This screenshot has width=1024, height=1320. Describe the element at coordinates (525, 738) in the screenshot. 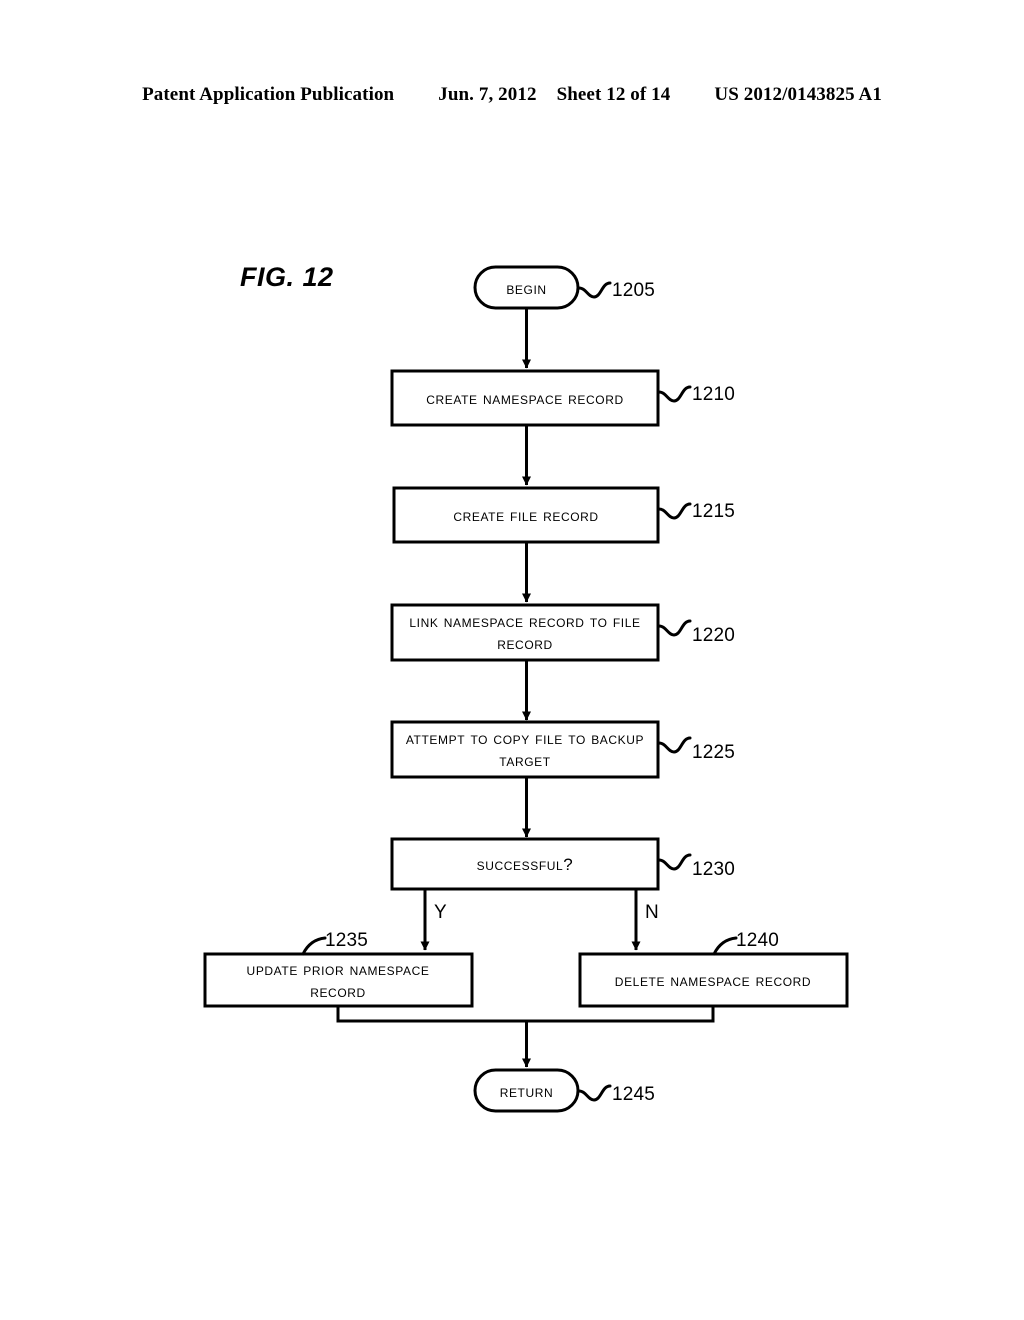

I see `node-attempt-copy-label-line1: Attempt to Copy File to Backup` at that location.